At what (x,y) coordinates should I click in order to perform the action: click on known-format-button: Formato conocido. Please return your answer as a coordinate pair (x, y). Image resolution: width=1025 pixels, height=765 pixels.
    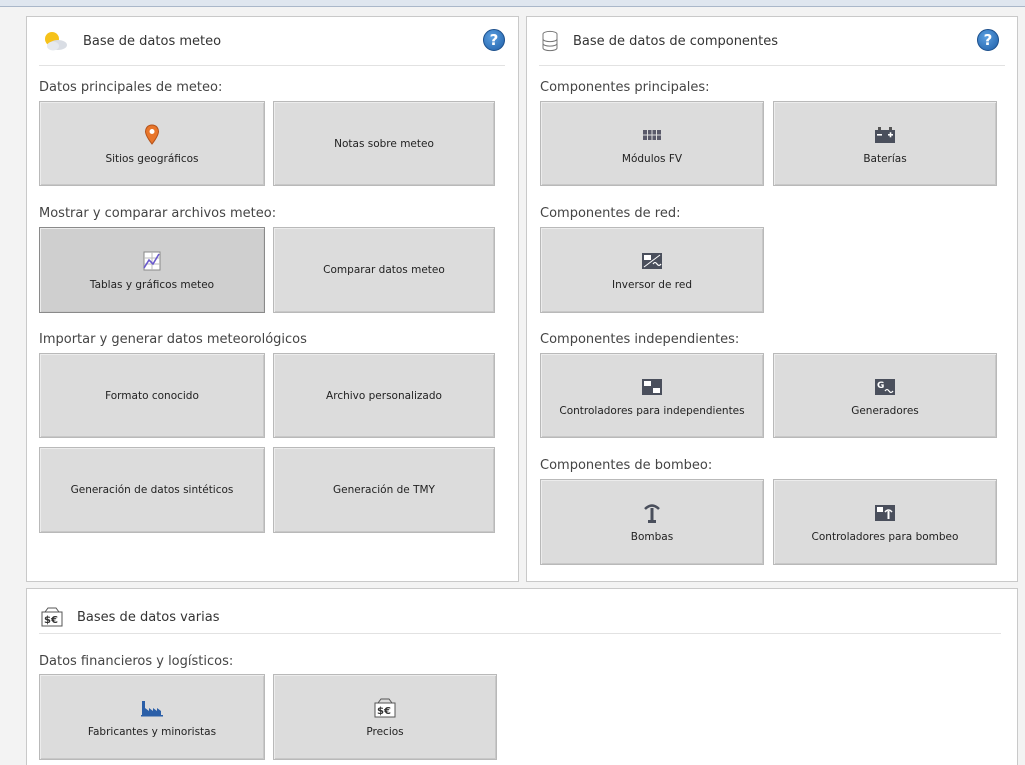
    Looking at the image, I should click on (152, 395).